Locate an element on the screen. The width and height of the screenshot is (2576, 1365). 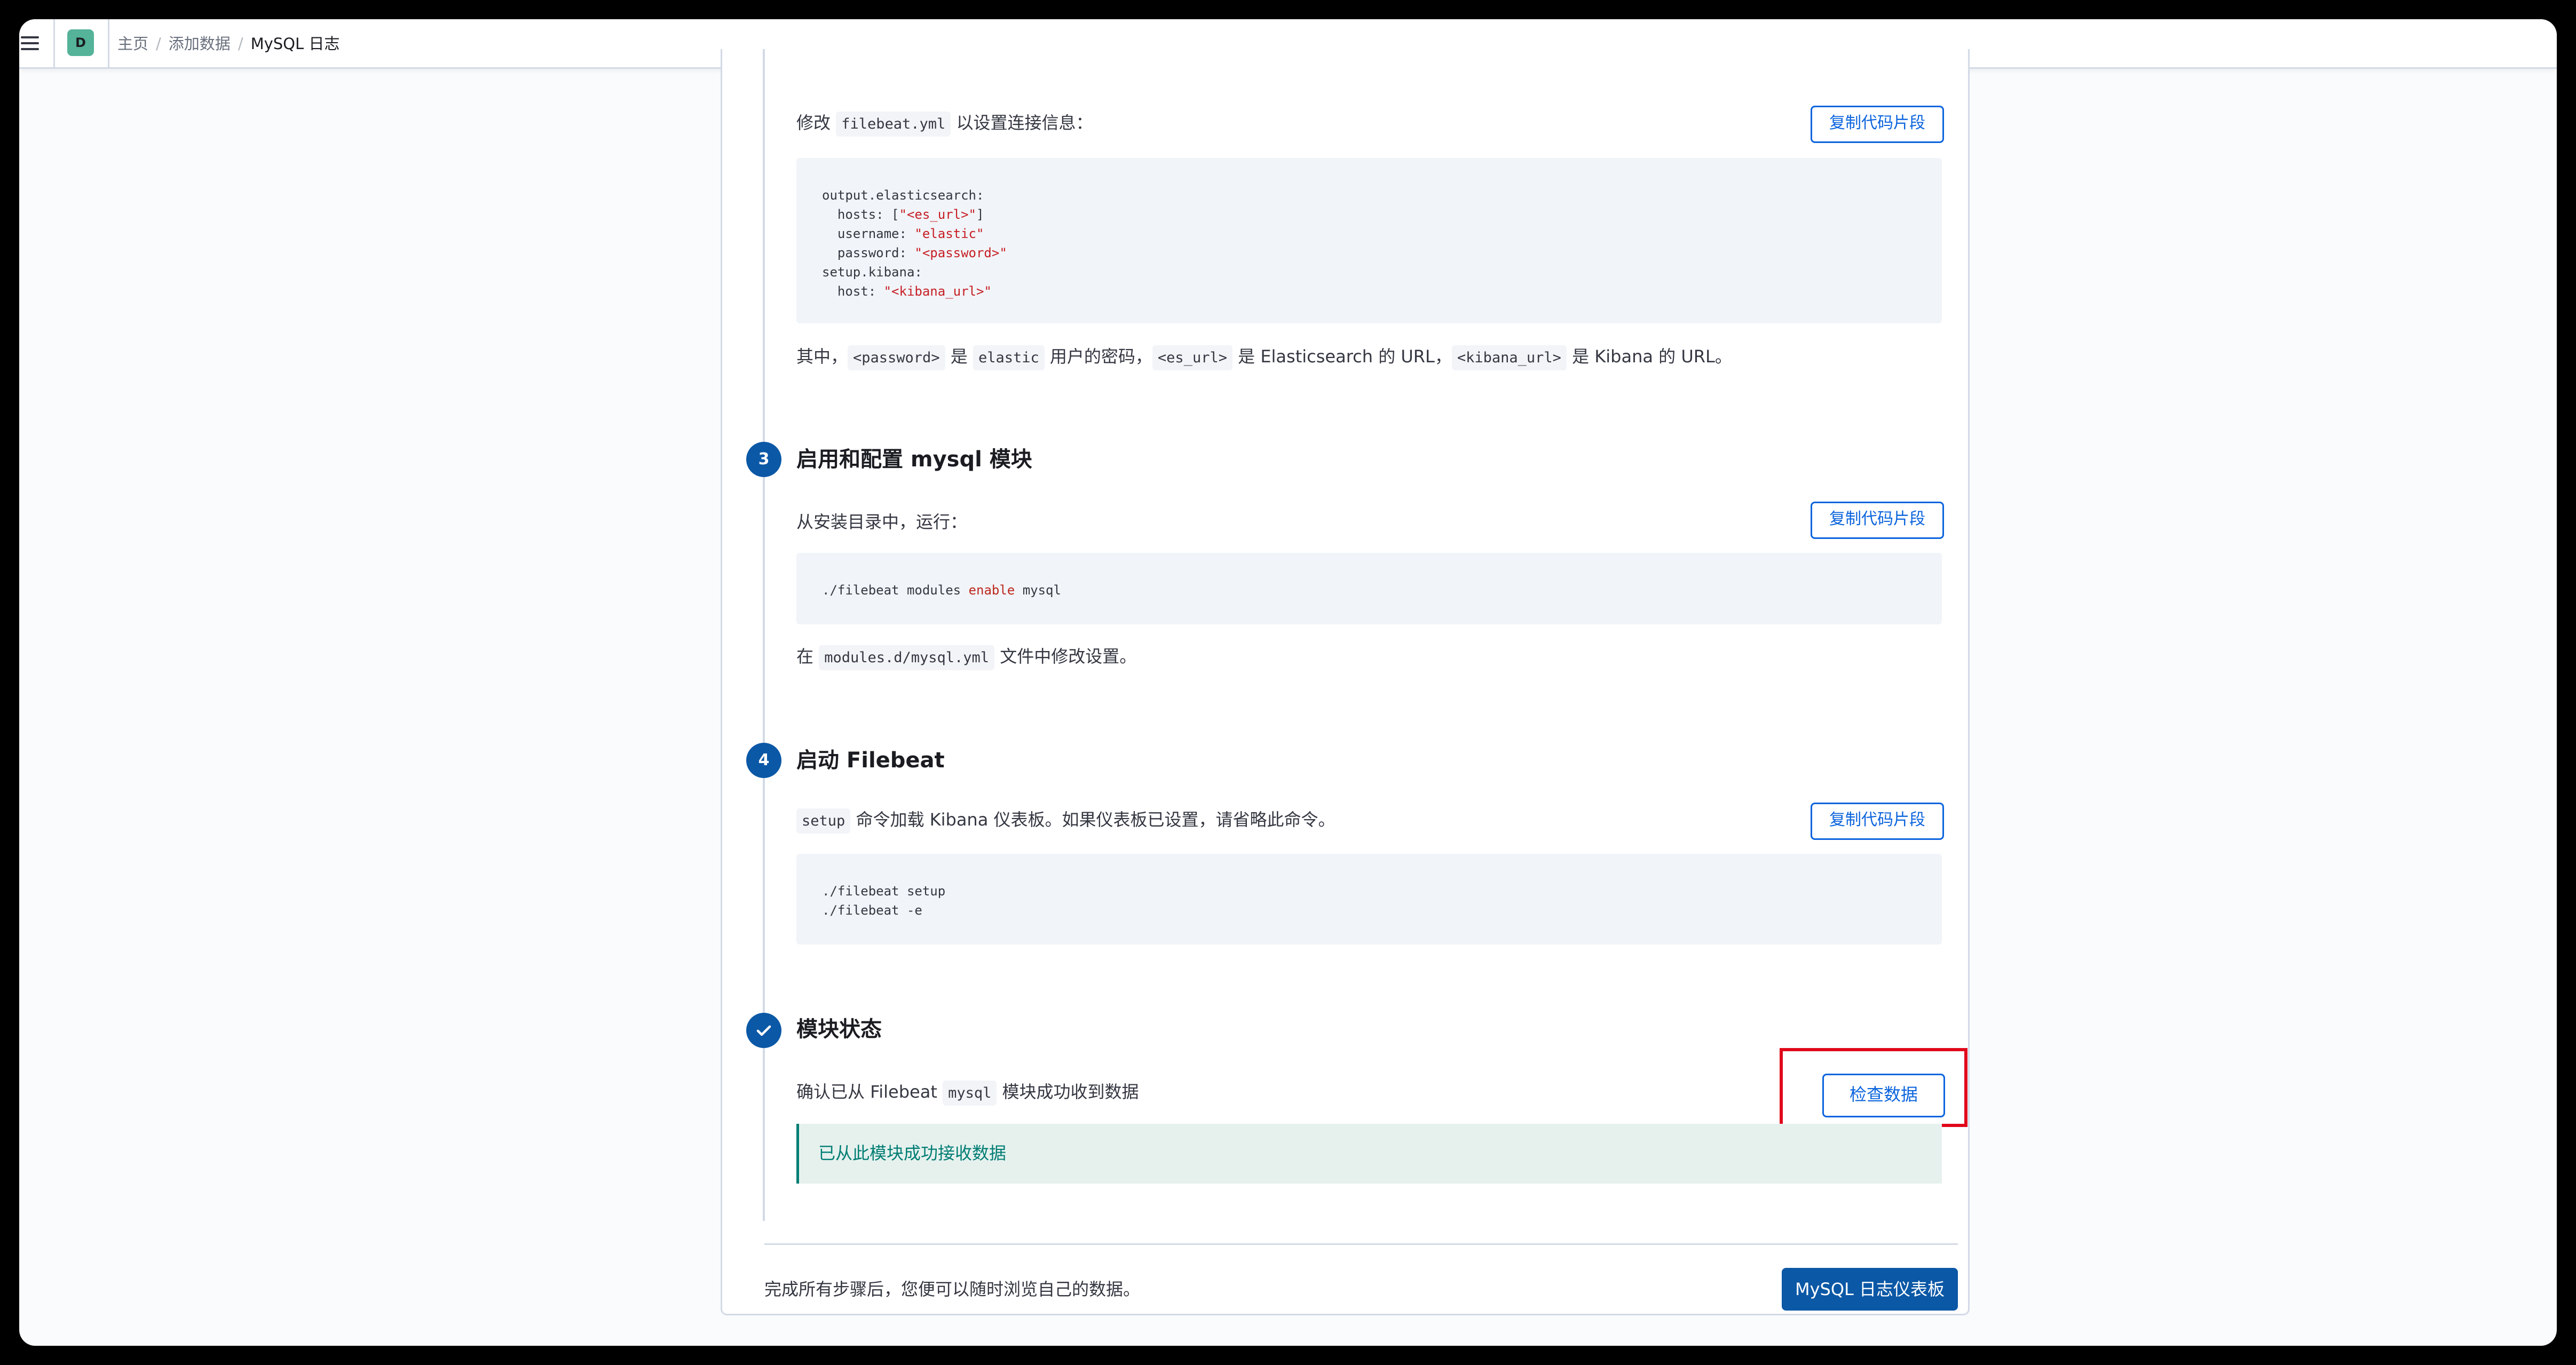
inline-code-password: <password> is located at coordinates (896, 358).